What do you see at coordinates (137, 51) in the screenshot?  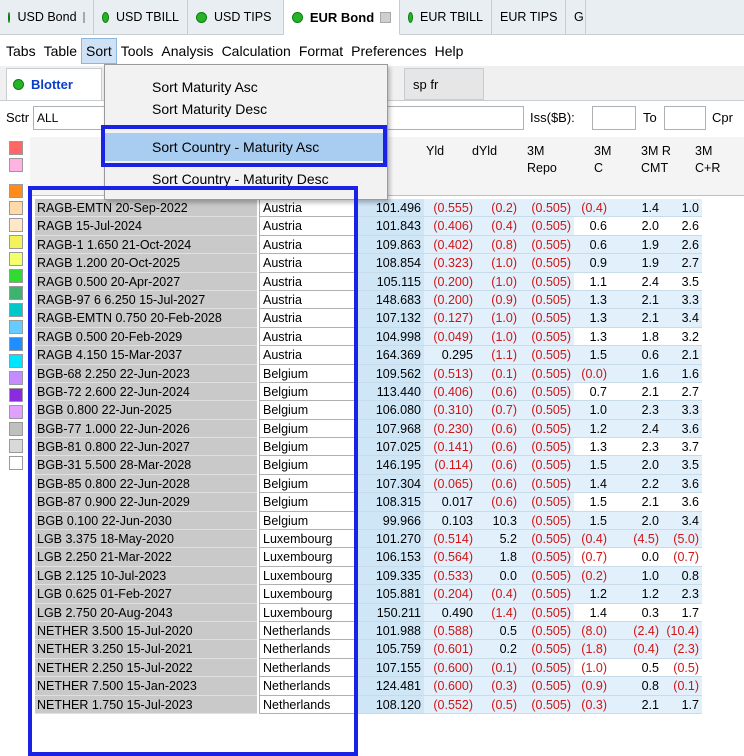 I see `menu-tools: Tools` at bounding box center [137, 51].